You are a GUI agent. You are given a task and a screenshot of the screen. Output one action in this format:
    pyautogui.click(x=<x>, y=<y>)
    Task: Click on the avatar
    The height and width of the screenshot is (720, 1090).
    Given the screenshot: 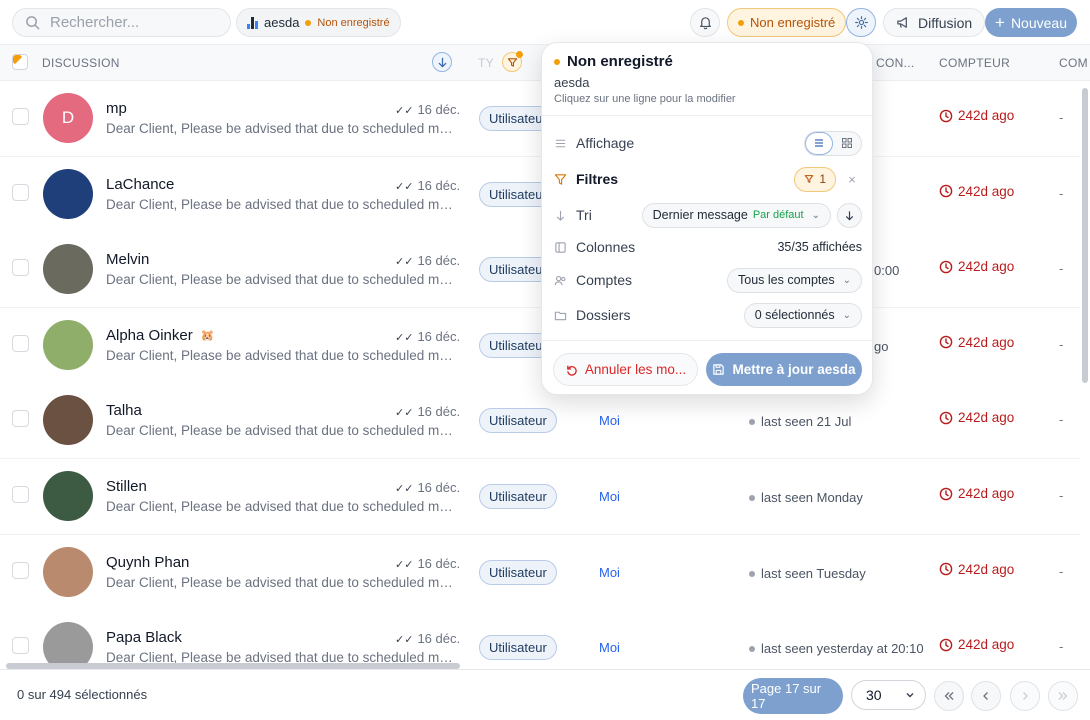 What is the action you would take?
    pyautogui.click(x=68, y=420)
    